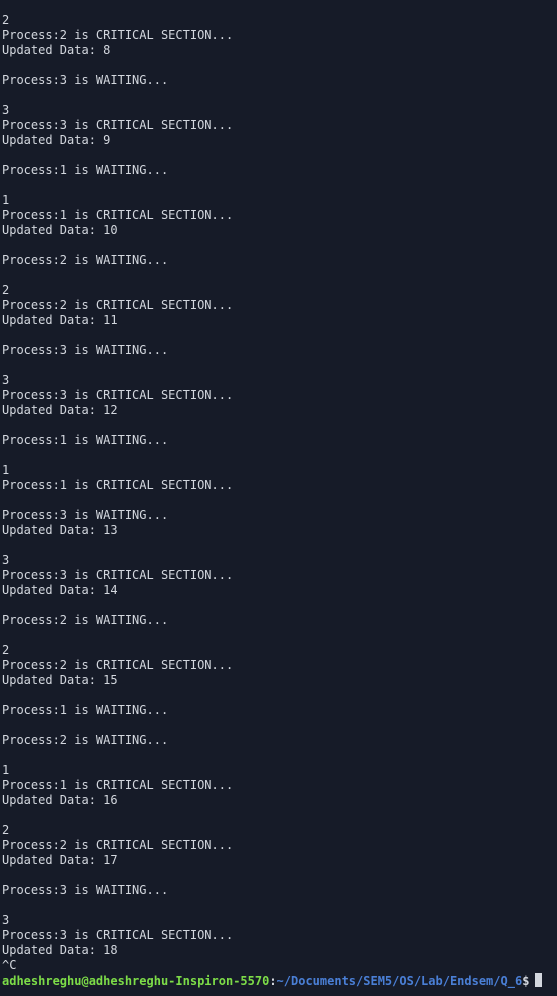 This screenshot has width=557, height=996. Describe the element at coordinates (526, 981) in the screenshot. I see `prompt-symbol: $` at that location.